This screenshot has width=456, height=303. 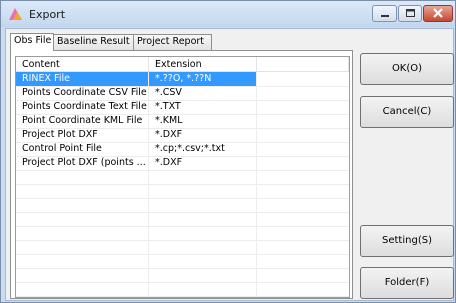 What do you see at coordinates (228, 14) in the screenshot?
I see `title-bar: Export` at bounding box center [228, 14].